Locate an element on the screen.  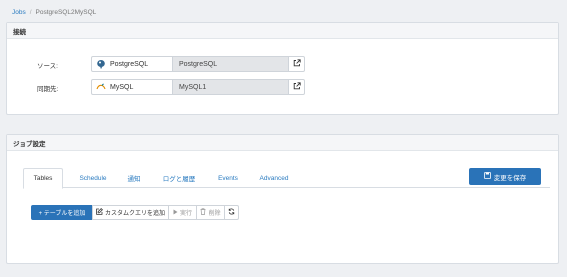
delete-button: 削除 is located at coordinates (210, 212).